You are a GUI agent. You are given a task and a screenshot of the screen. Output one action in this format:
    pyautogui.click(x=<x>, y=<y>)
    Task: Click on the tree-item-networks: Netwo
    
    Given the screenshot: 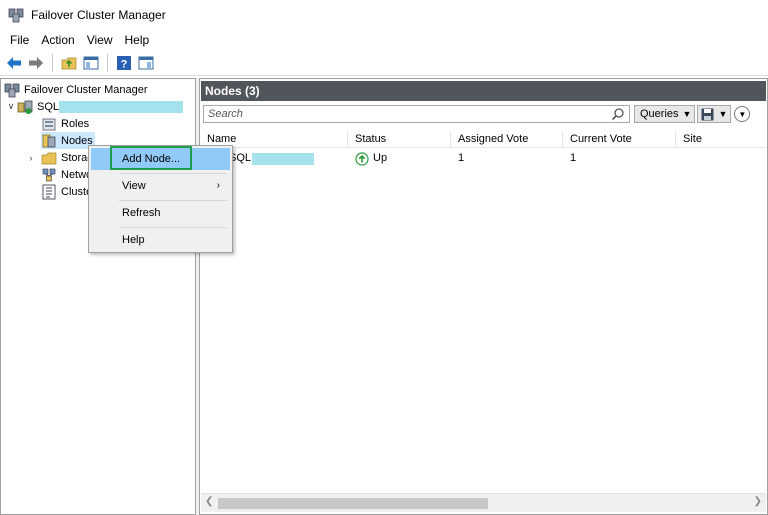 What is the action you would take?
    pyautogui.click(x=66, y=174)
    